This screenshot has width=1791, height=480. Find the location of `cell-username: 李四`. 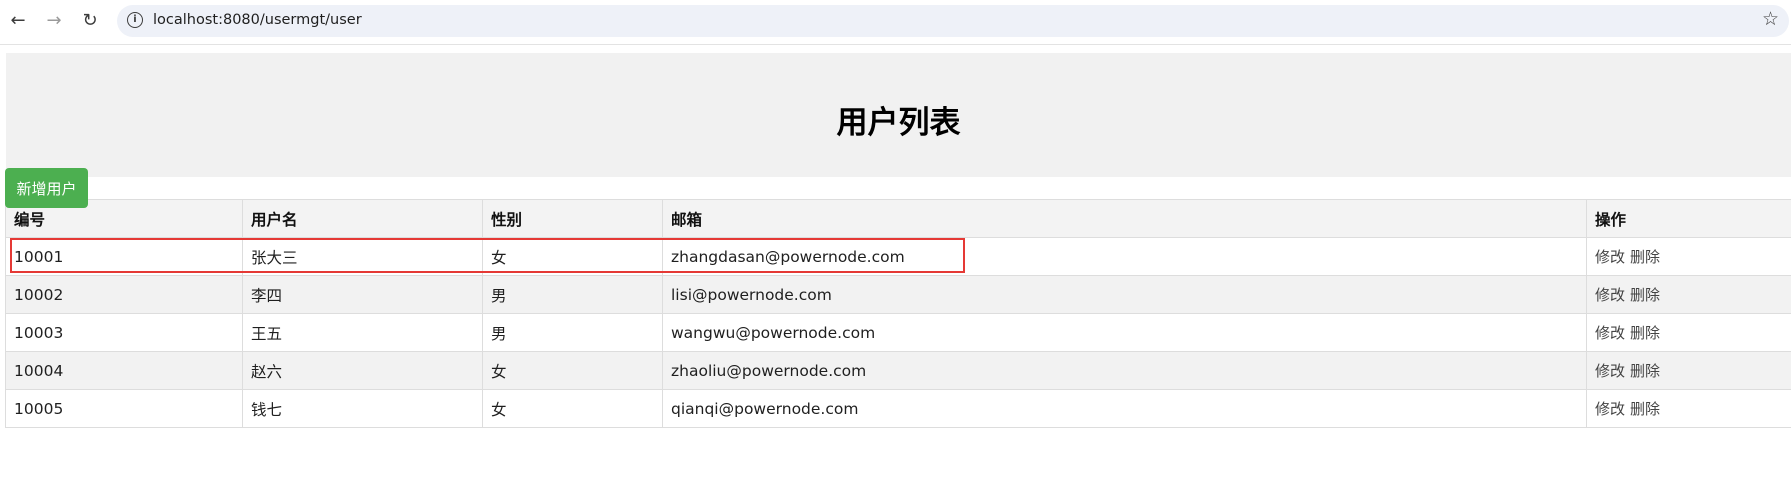

cell-username: 李四 is located at coordinates (362, 294).